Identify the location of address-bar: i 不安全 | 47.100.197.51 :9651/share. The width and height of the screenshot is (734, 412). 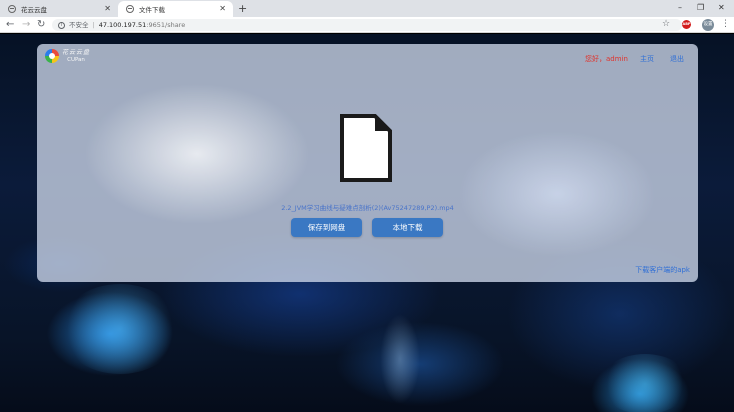
(367, 25).